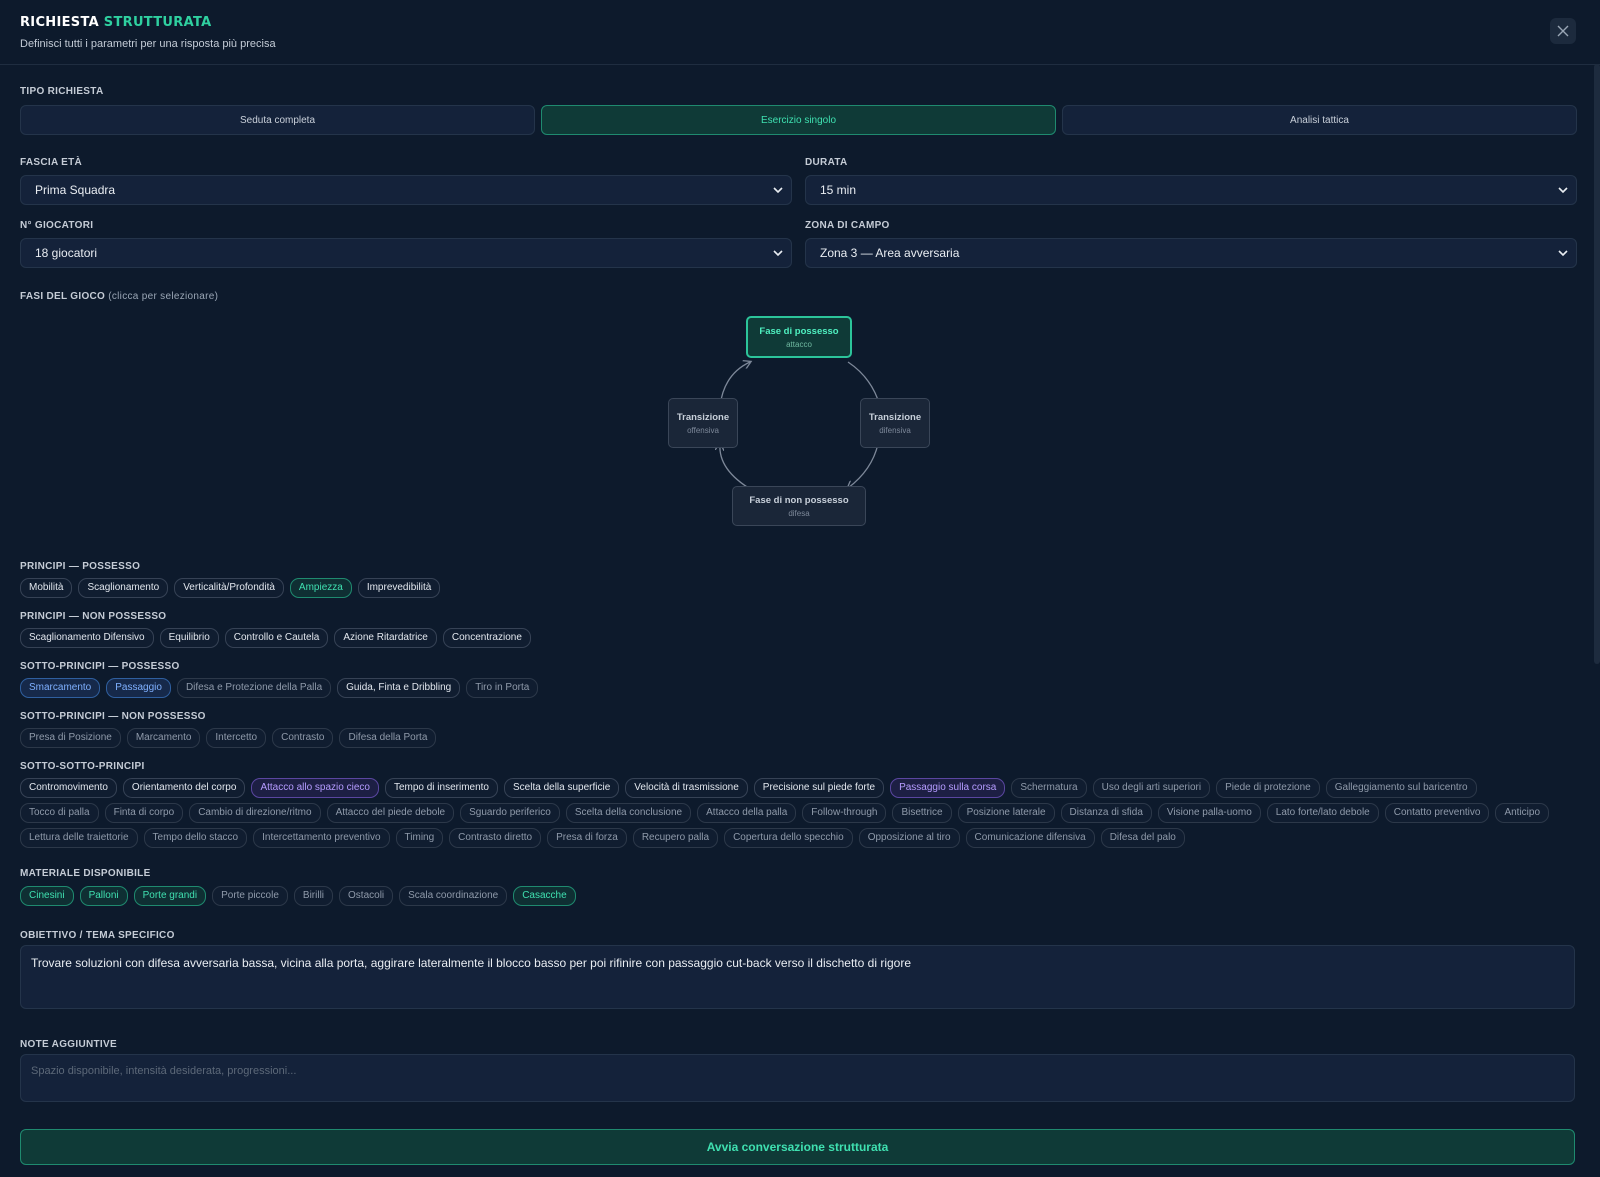  What do you see at coordinates (895, 417) in the screenshot?
I see `transizione-difensiva-title: Transizione` at bounding box center [895, 417].